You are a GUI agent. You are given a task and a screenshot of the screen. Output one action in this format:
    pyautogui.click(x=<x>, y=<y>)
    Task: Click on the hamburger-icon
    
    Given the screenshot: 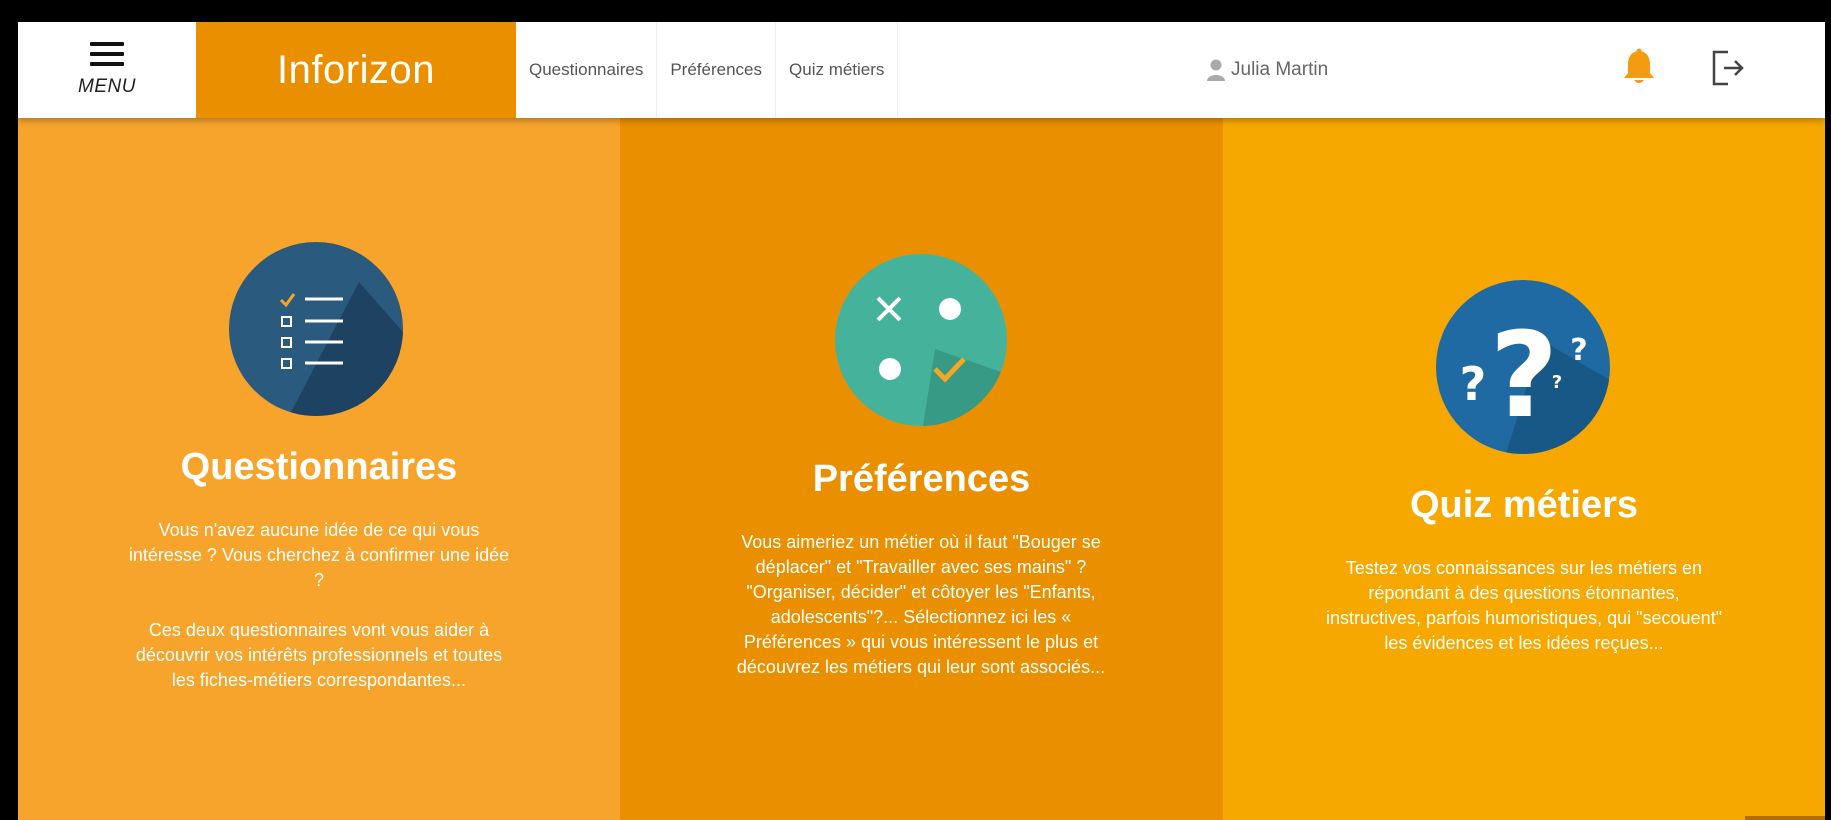 What is the action you would take?
    pyautogui.click(x=107, y=54)
    